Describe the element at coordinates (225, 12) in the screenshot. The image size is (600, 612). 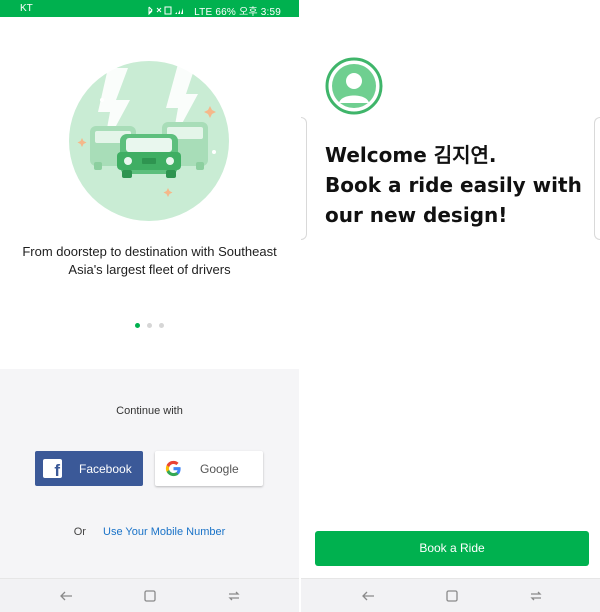
I see `battery-level: 66%` at that location.